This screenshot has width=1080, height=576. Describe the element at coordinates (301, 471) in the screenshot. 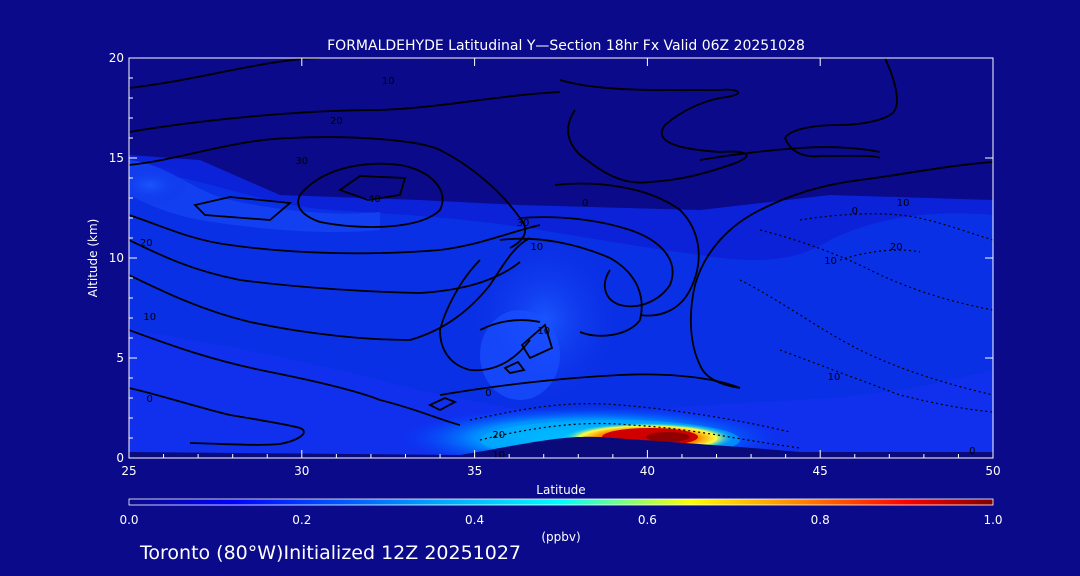

I see `x-tick-label: 30` at that location.